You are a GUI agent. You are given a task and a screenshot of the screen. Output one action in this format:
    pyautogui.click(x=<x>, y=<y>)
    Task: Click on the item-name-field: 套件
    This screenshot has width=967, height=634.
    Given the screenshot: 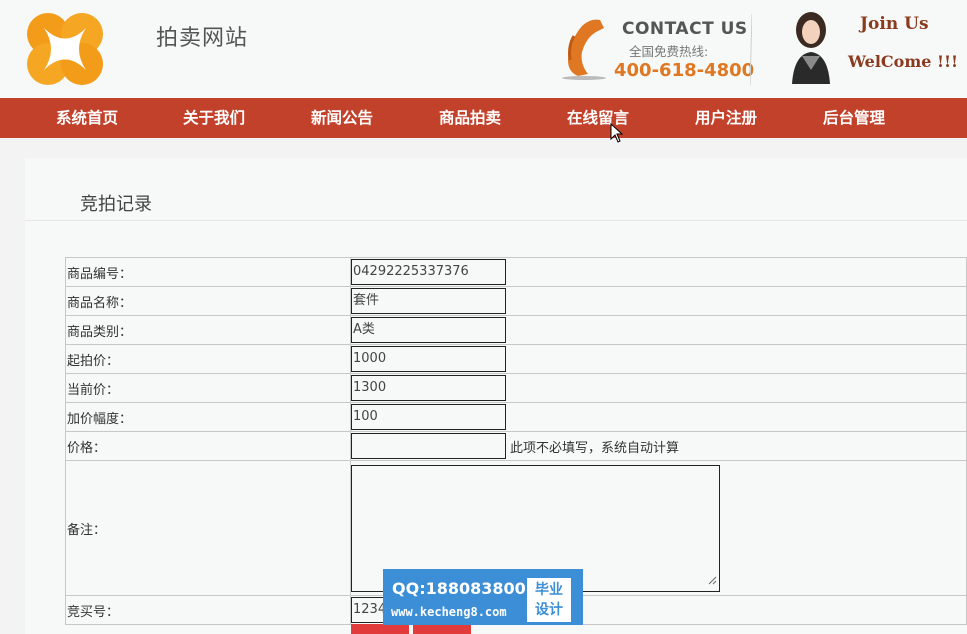 What is the action you would take?
    pyautogui.click(x=428, y=301)
    